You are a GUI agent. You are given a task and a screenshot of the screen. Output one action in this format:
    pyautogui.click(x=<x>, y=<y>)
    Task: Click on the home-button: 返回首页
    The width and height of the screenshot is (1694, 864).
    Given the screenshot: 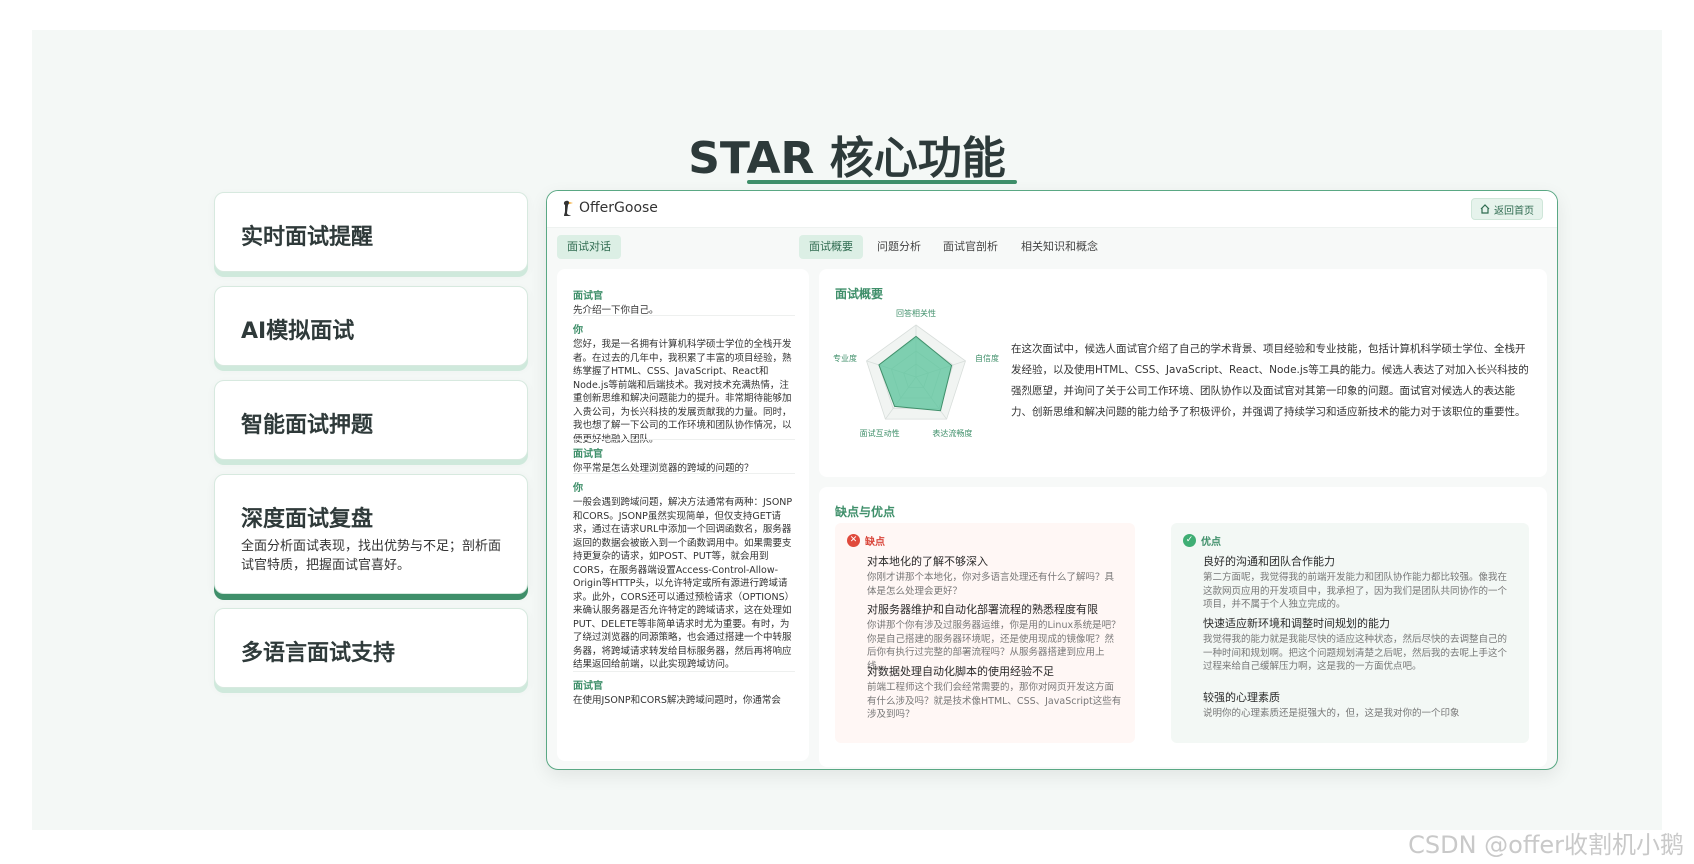 What is the action you would take?
    pyautogui.click(x=1507, y=209)
    